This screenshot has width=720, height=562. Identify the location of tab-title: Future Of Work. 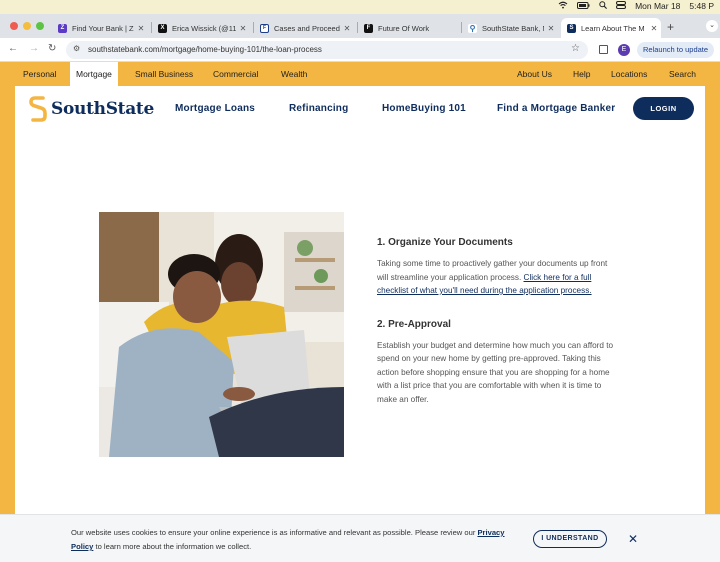
(404, 28).